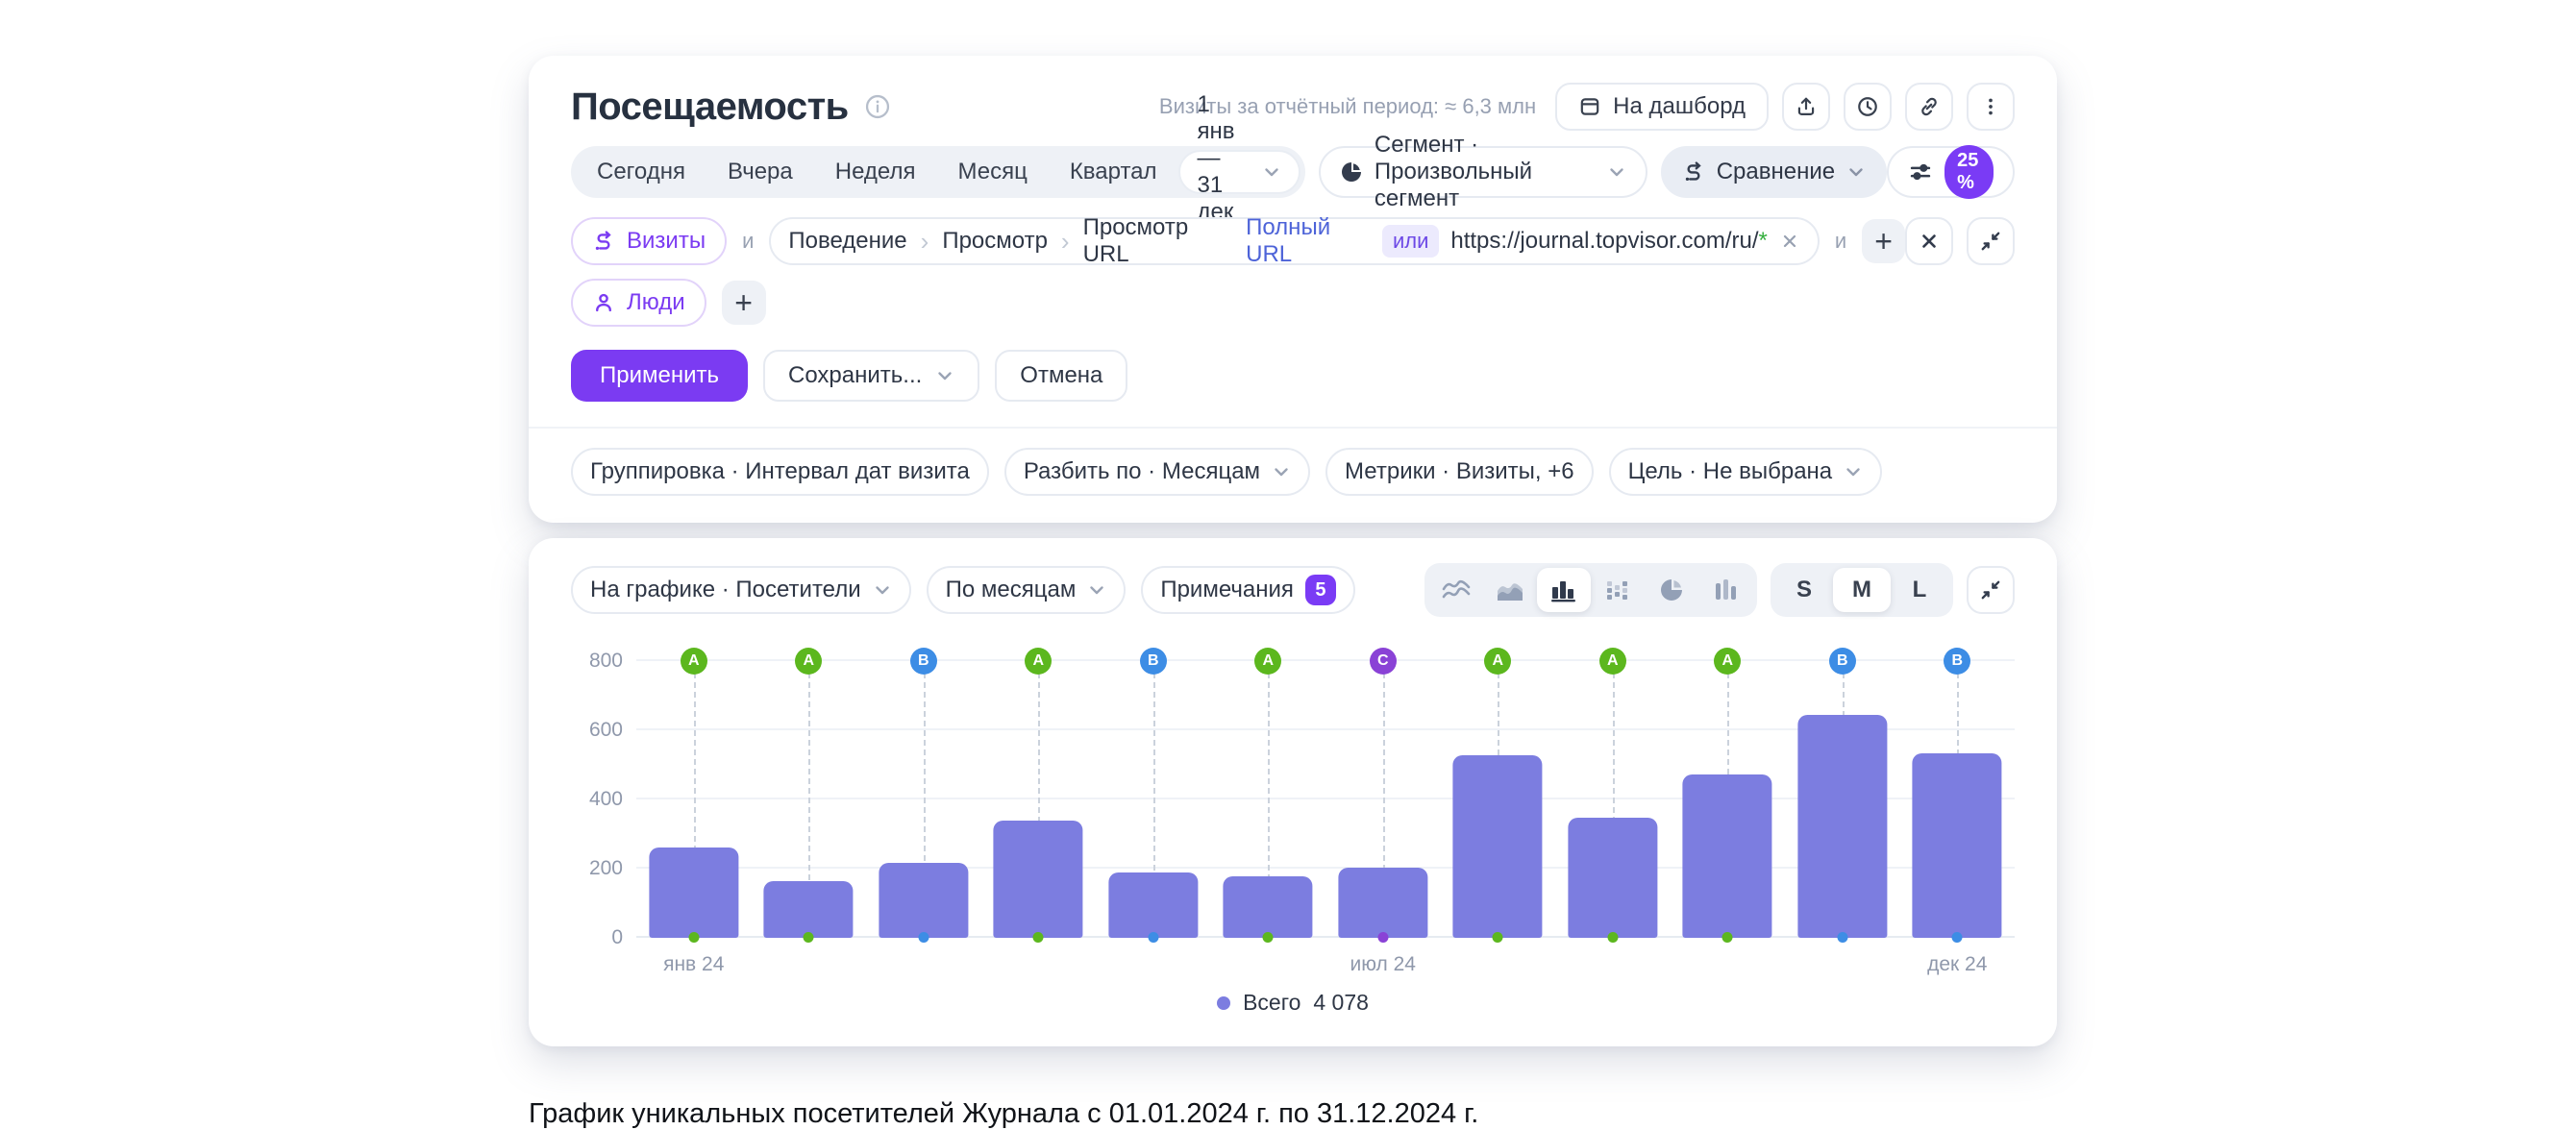 The width and height of the screenshot is (2576, 1130). I want to click on period-tab-month: Месяц, so click(992, 172).